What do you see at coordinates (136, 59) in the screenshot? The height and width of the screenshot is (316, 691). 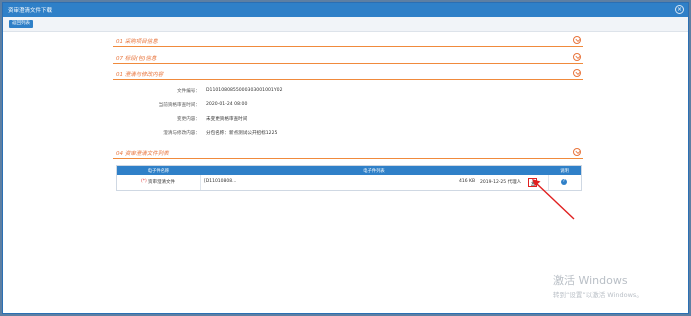 I see `section-title: 07 标段(包)信息` at bounding box center [136, 59].